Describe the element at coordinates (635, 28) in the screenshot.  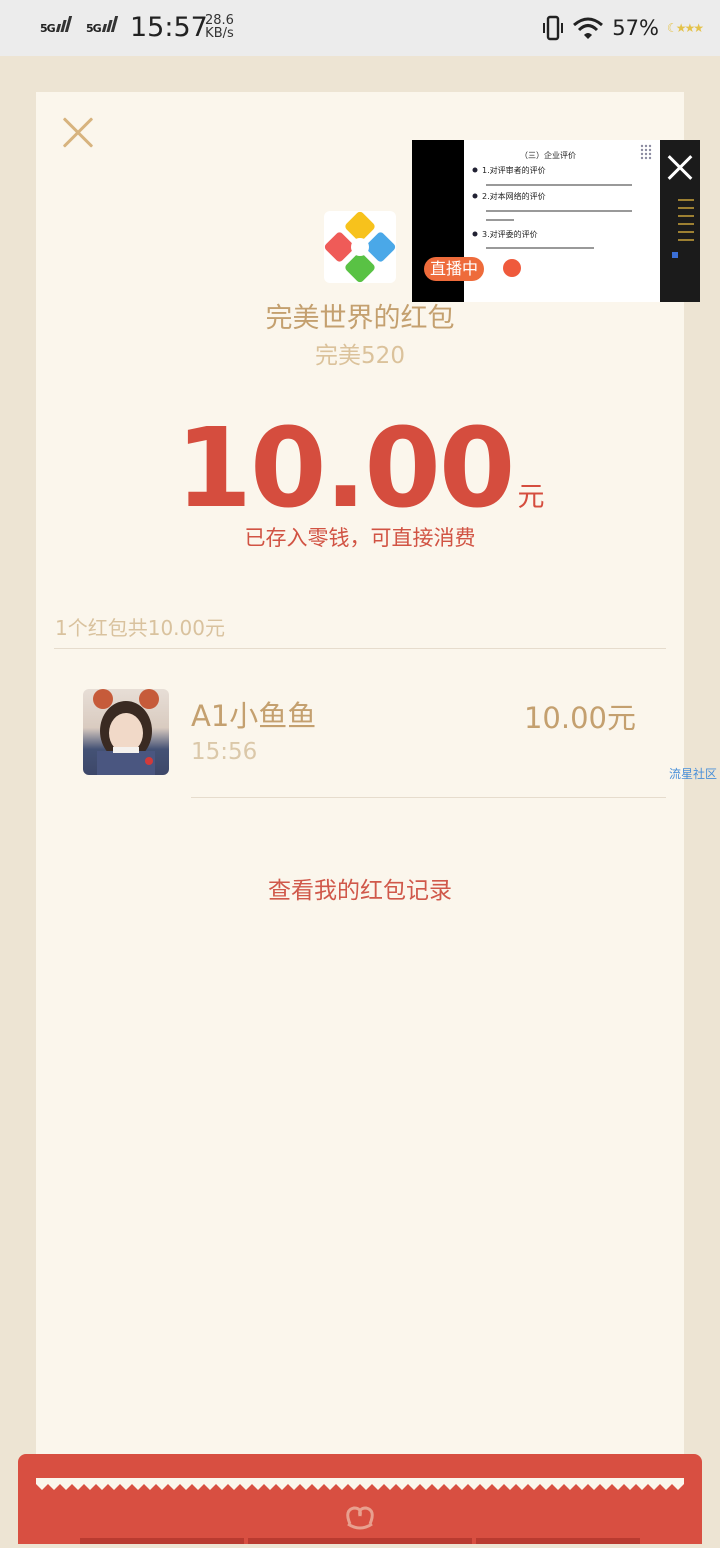
I see `battery-percentage: 57%` at that location.